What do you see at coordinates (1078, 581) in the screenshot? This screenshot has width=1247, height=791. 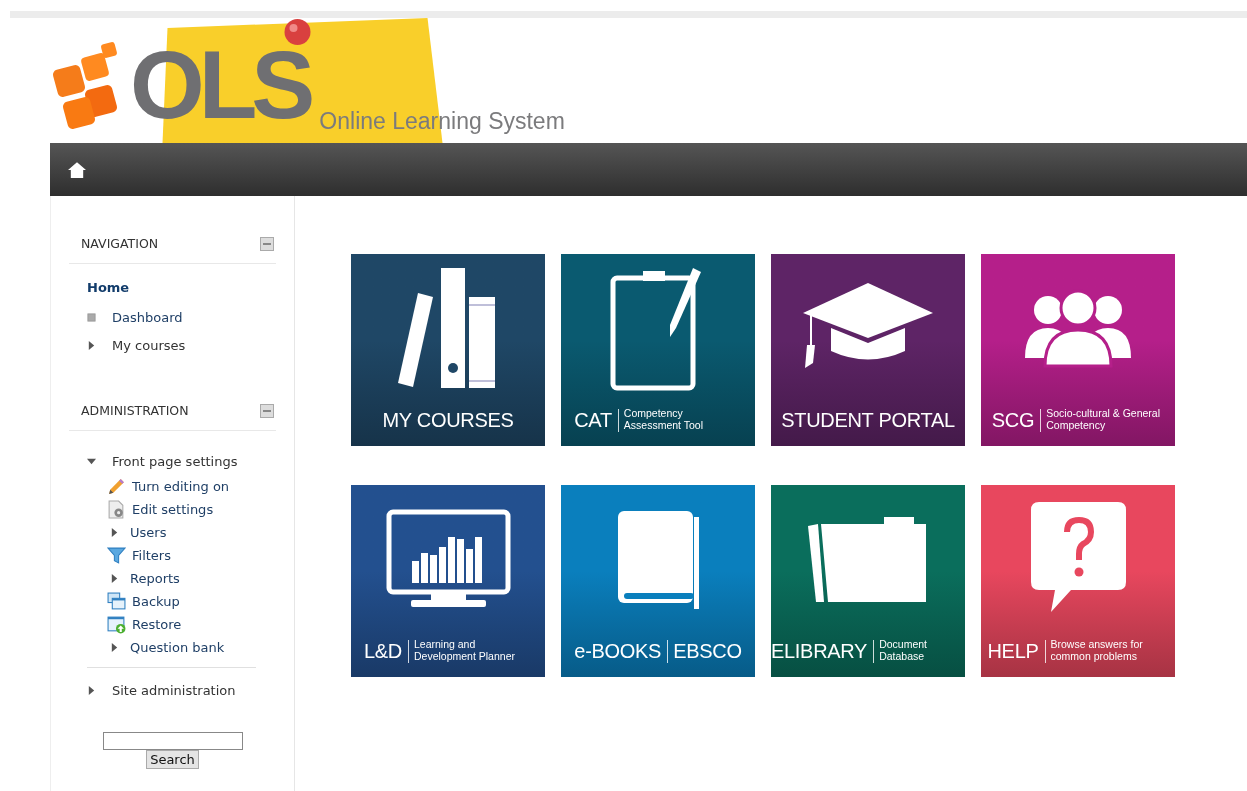 I see `tile-link: HELP Browse answers for common problems` at bounding box center [1078, 581].